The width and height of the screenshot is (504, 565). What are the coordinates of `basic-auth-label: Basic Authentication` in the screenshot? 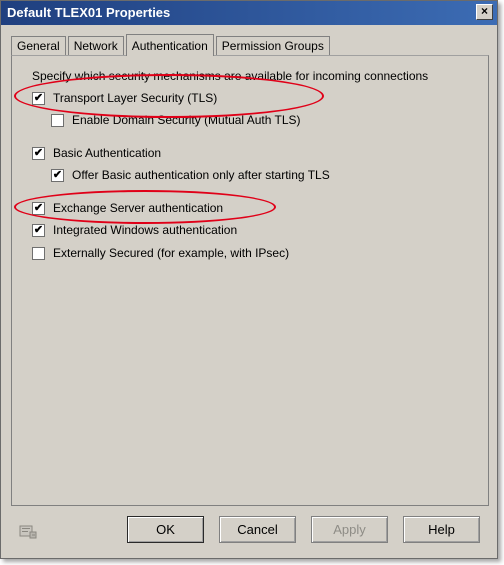 It's located at (107, 153).